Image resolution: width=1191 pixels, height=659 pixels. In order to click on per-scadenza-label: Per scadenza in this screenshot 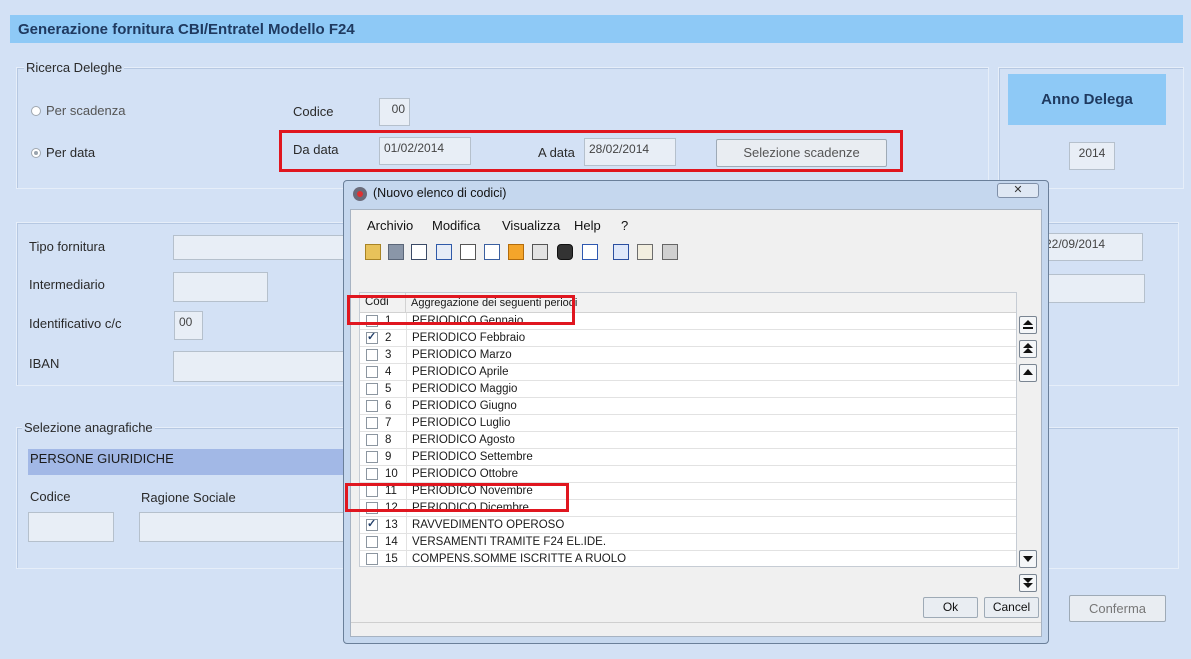, I will do `click(86, 110)`.